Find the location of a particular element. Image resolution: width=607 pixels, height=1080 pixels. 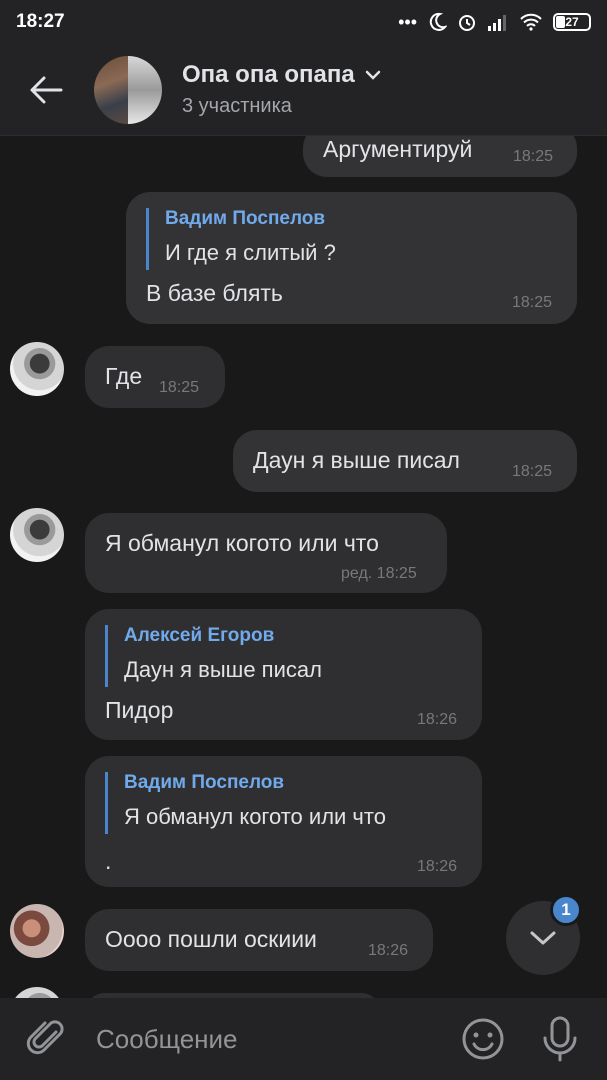

chat-title: Опа опа опапа is located at coordinates (268, 74).